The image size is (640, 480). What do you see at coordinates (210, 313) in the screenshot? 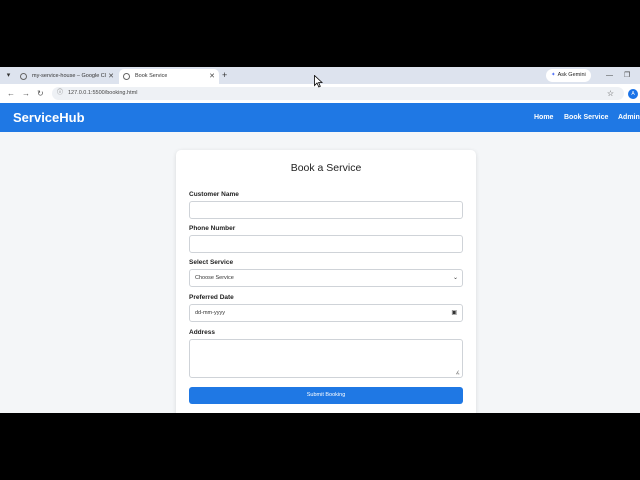
I see `date-placeholder: dd-mm-yyyy` at bounding box center [210, 313].